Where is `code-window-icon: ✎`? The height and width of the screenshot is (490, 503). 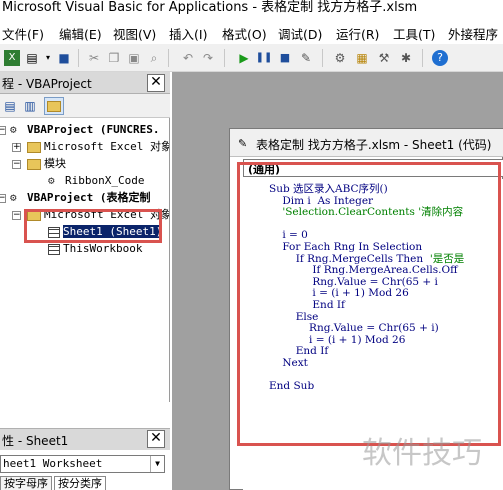 code-window-icon: ✎ is located at coordinates (243, 143).